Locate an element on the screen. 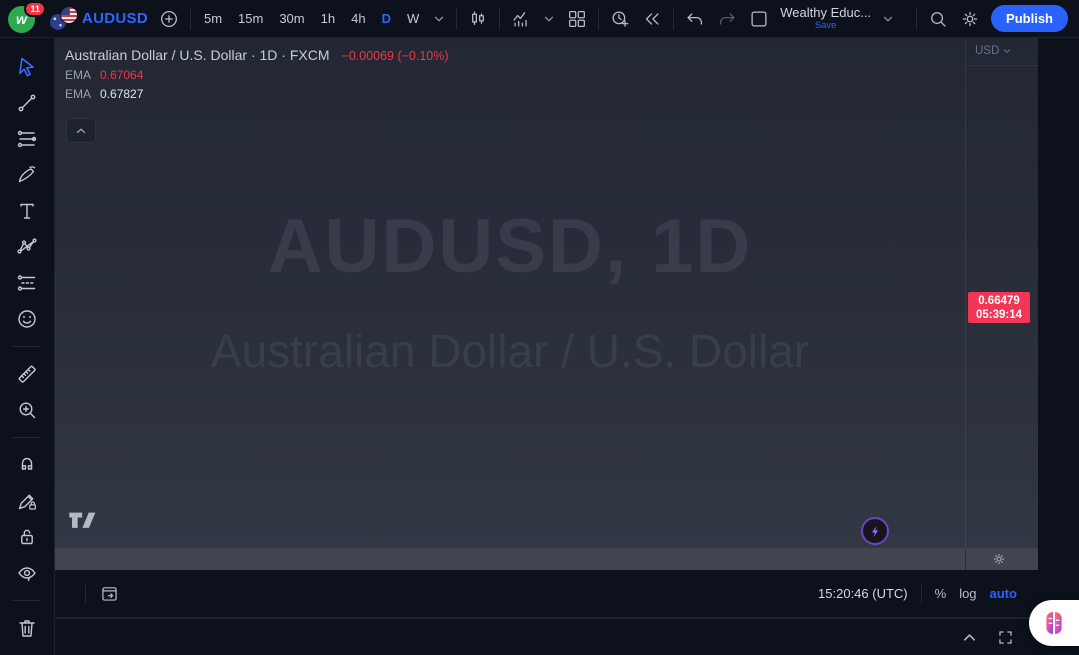  add-symbol-icon is located at coordinates (169, 19).